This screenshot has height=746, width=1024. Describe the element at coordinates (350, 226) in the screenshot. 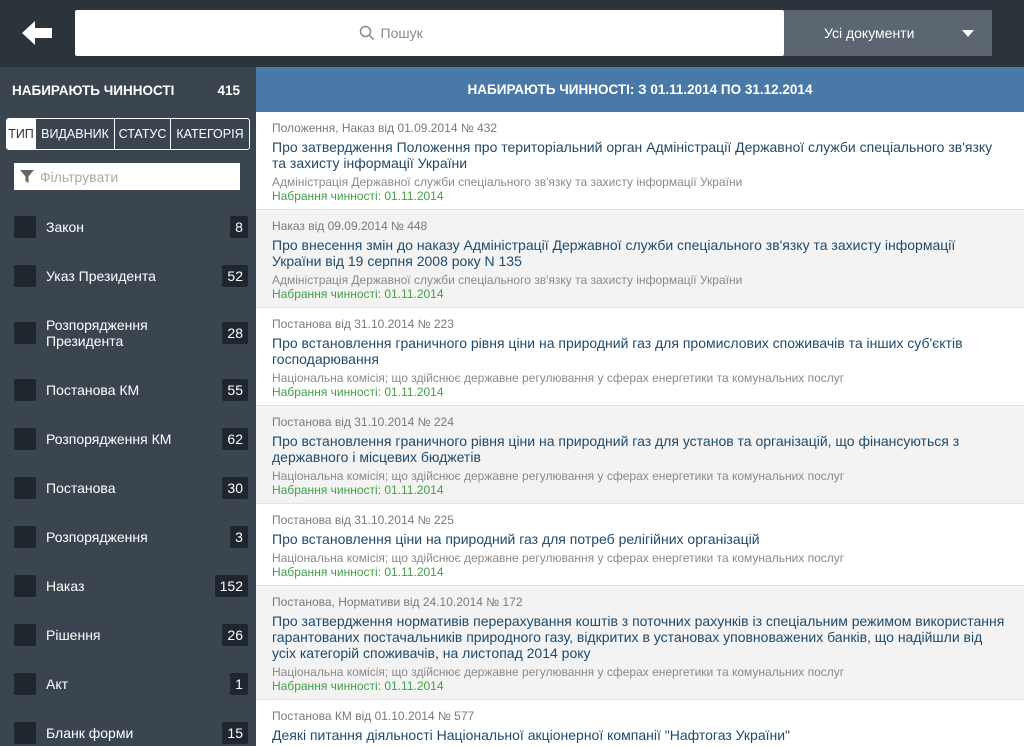

I see `doc-meta: Наказ від 09.09.2014 № 448` at that location.